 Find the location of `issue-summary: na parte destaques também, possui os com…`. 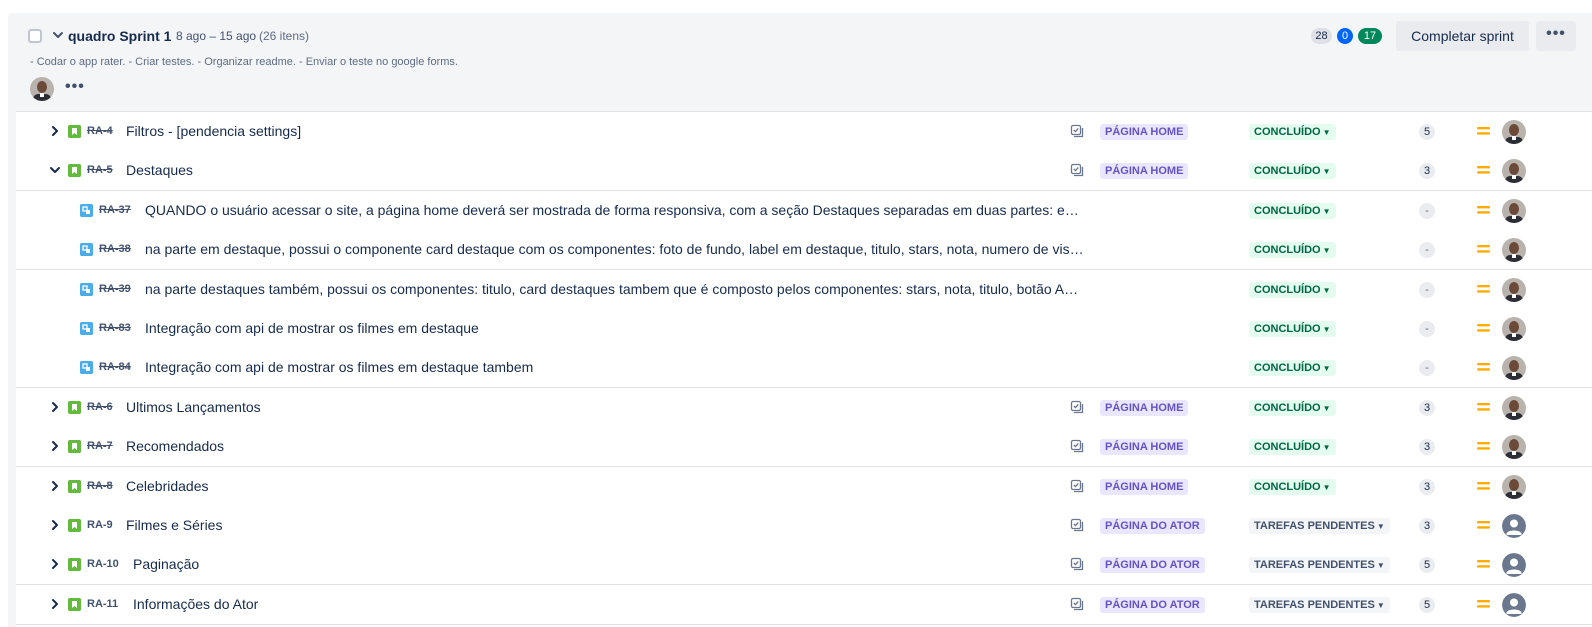

issue-summary: na parte destaques também, possui os com… is located at coordinates (611, 289).